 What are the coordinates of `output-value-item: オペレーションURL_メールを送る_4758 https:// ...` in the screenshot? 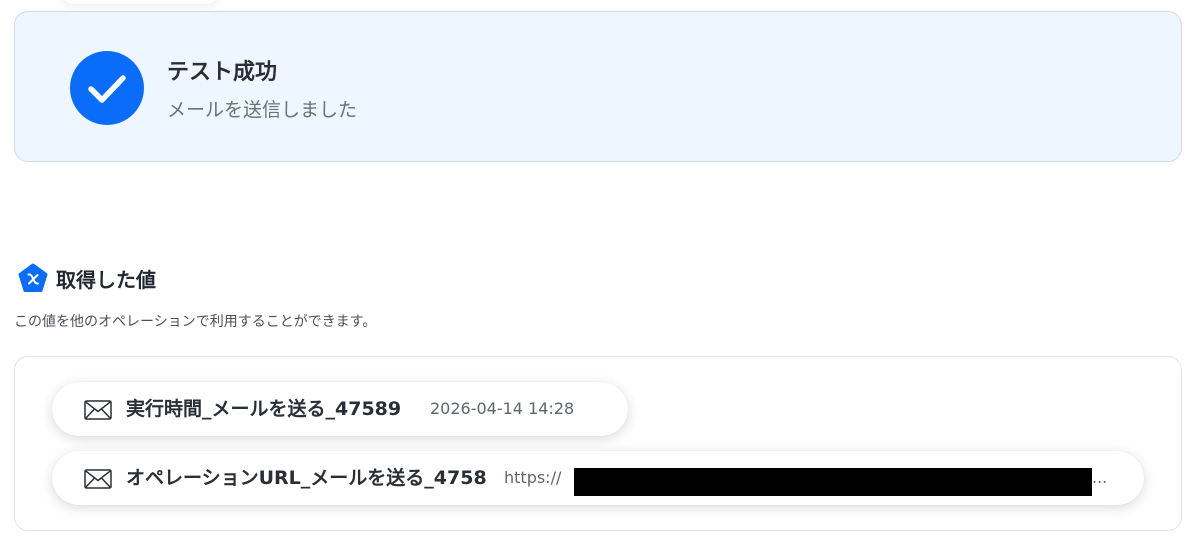 It's located at (598, 478).